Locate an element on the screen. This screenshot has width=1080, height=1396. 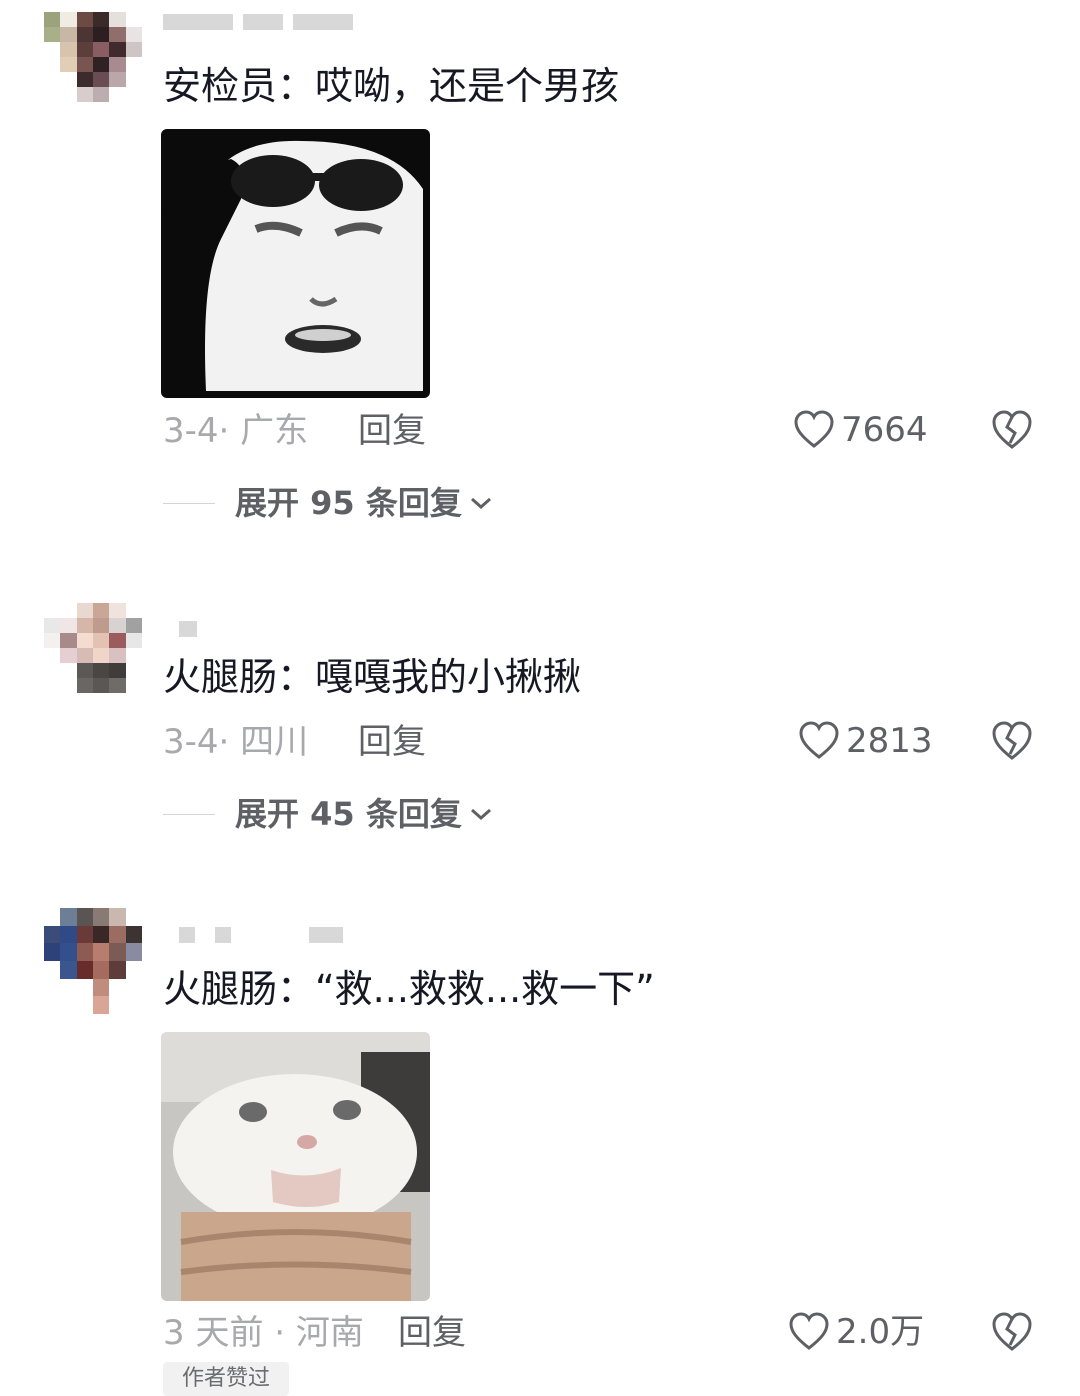
sticker-squished-cat is located at coordinates (295, 1166).